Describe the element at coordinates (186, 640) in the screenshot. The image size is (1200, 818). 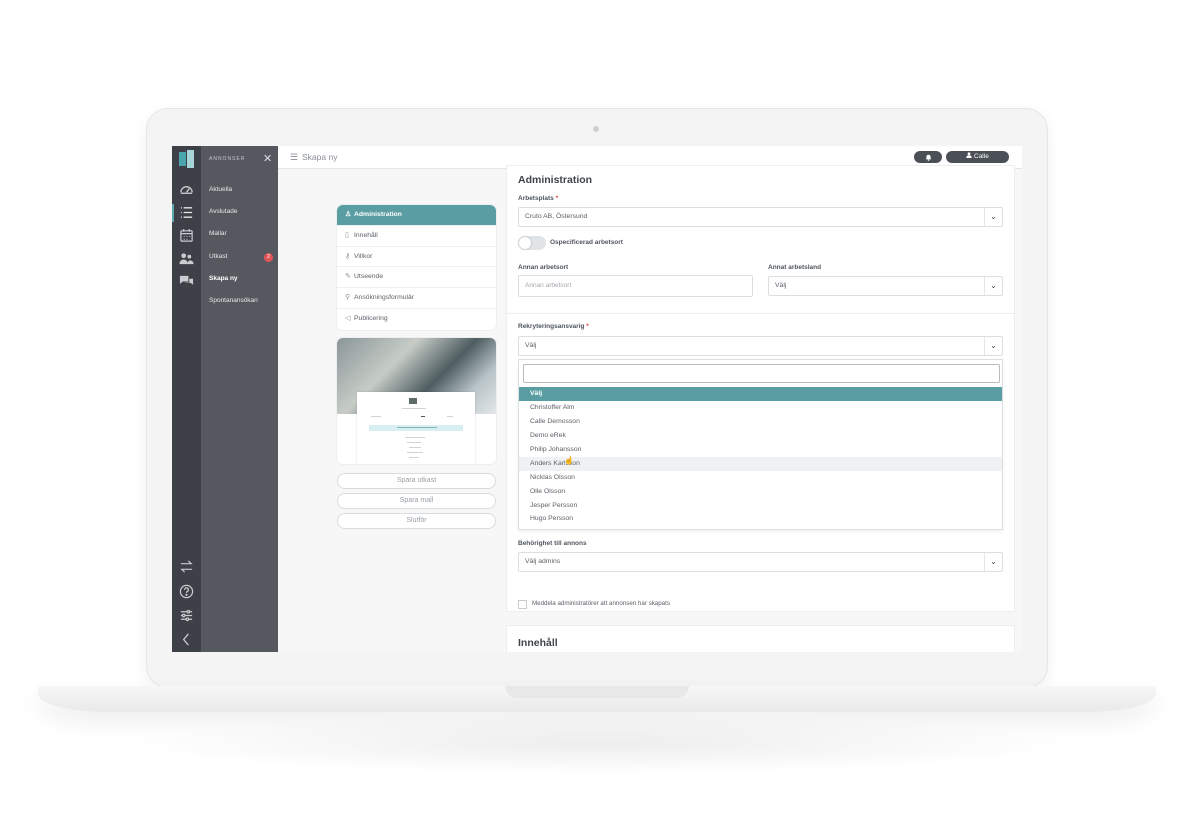
I see `collapse-chevron-icon` at that location.